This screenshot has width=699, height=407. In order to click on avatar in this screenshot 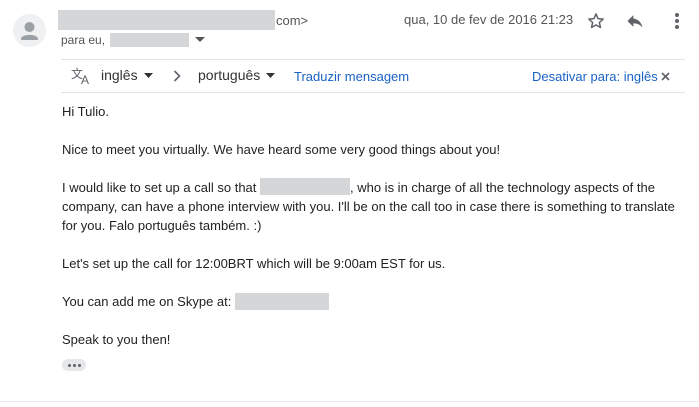, I will do `click(29, 30)`.